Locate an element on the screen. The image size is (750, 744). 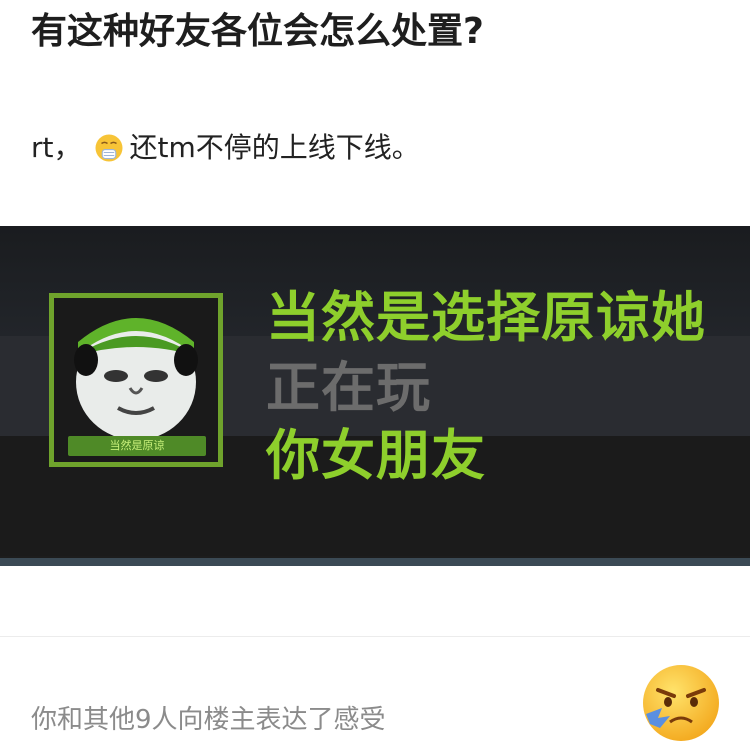
post-body-suffix: 还tm不停的上线下线。 is located at coordinates (274, 147).